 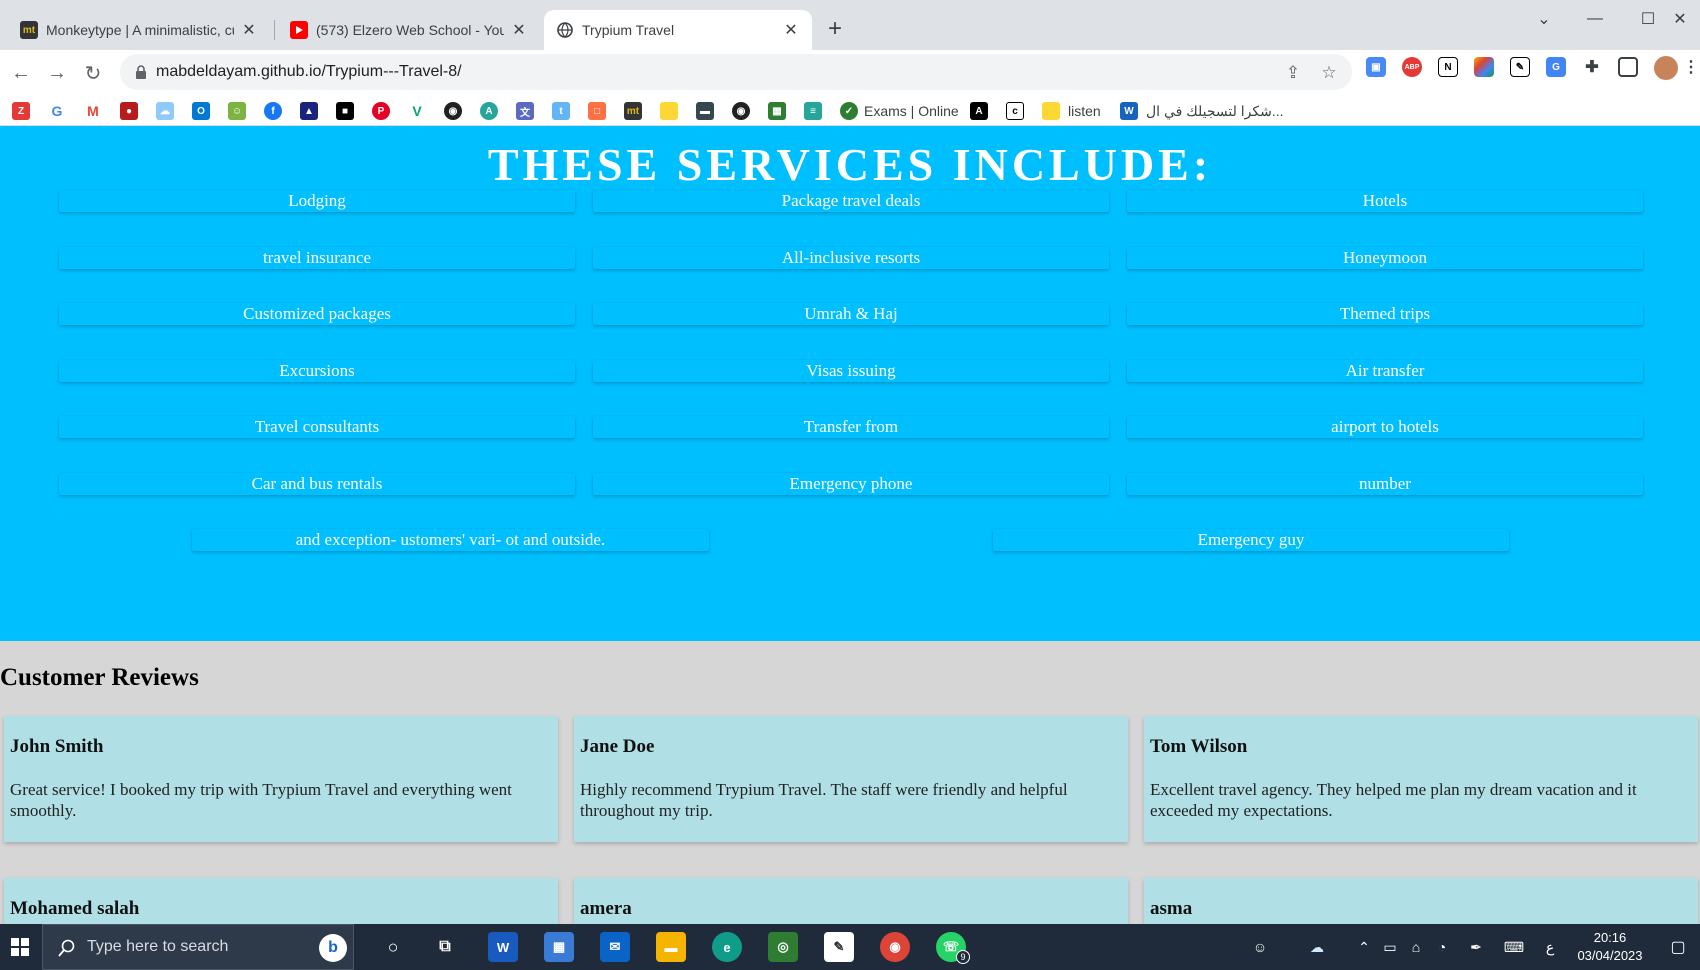 What do you see at coordinates (1595, 19) in the screenshot?
I see `minimize-icon: —` at bounding box center [1595, 19].